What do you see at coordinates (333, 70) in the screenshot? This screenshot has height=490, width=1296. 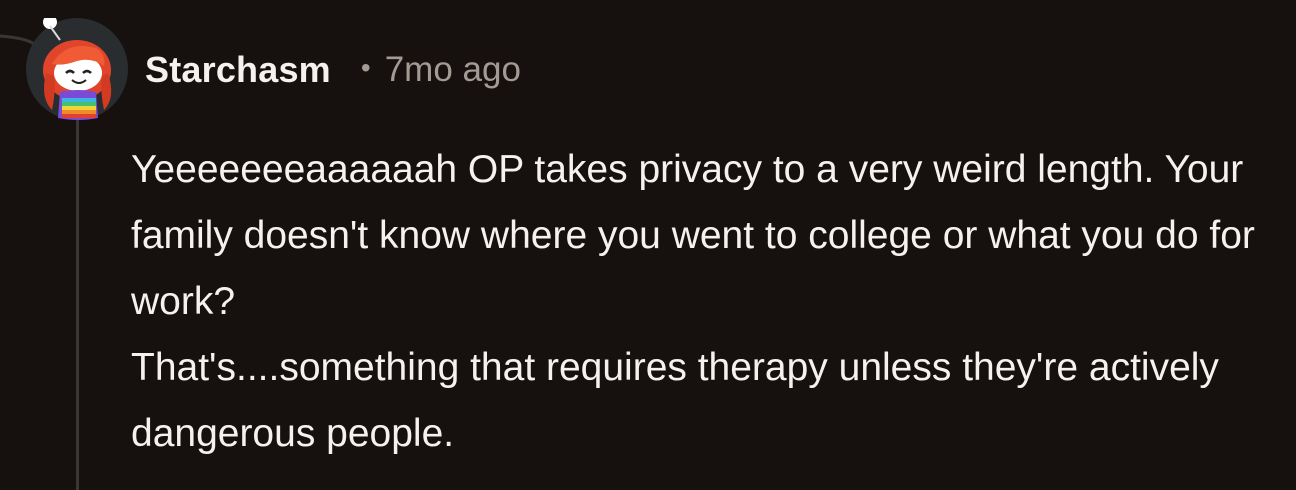 I see `comment-header: Starchasm • 7mo ago` at bounding box center [333, 70].